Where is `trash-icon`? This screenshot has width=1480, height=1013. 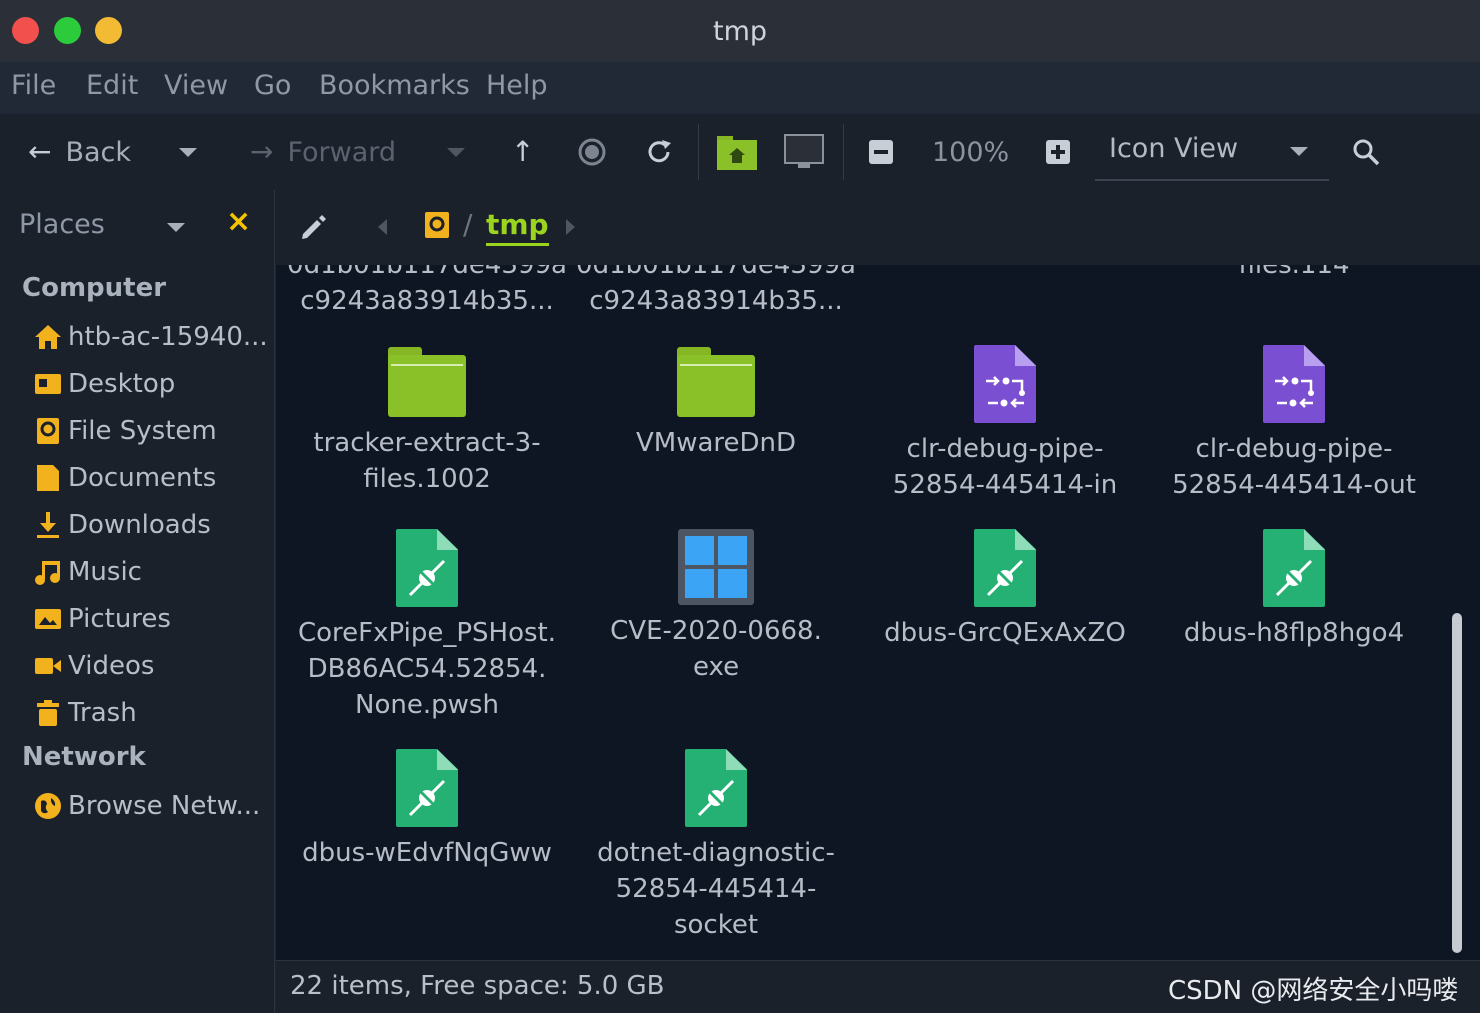
trash-icon is located at coordinates (48, 713).